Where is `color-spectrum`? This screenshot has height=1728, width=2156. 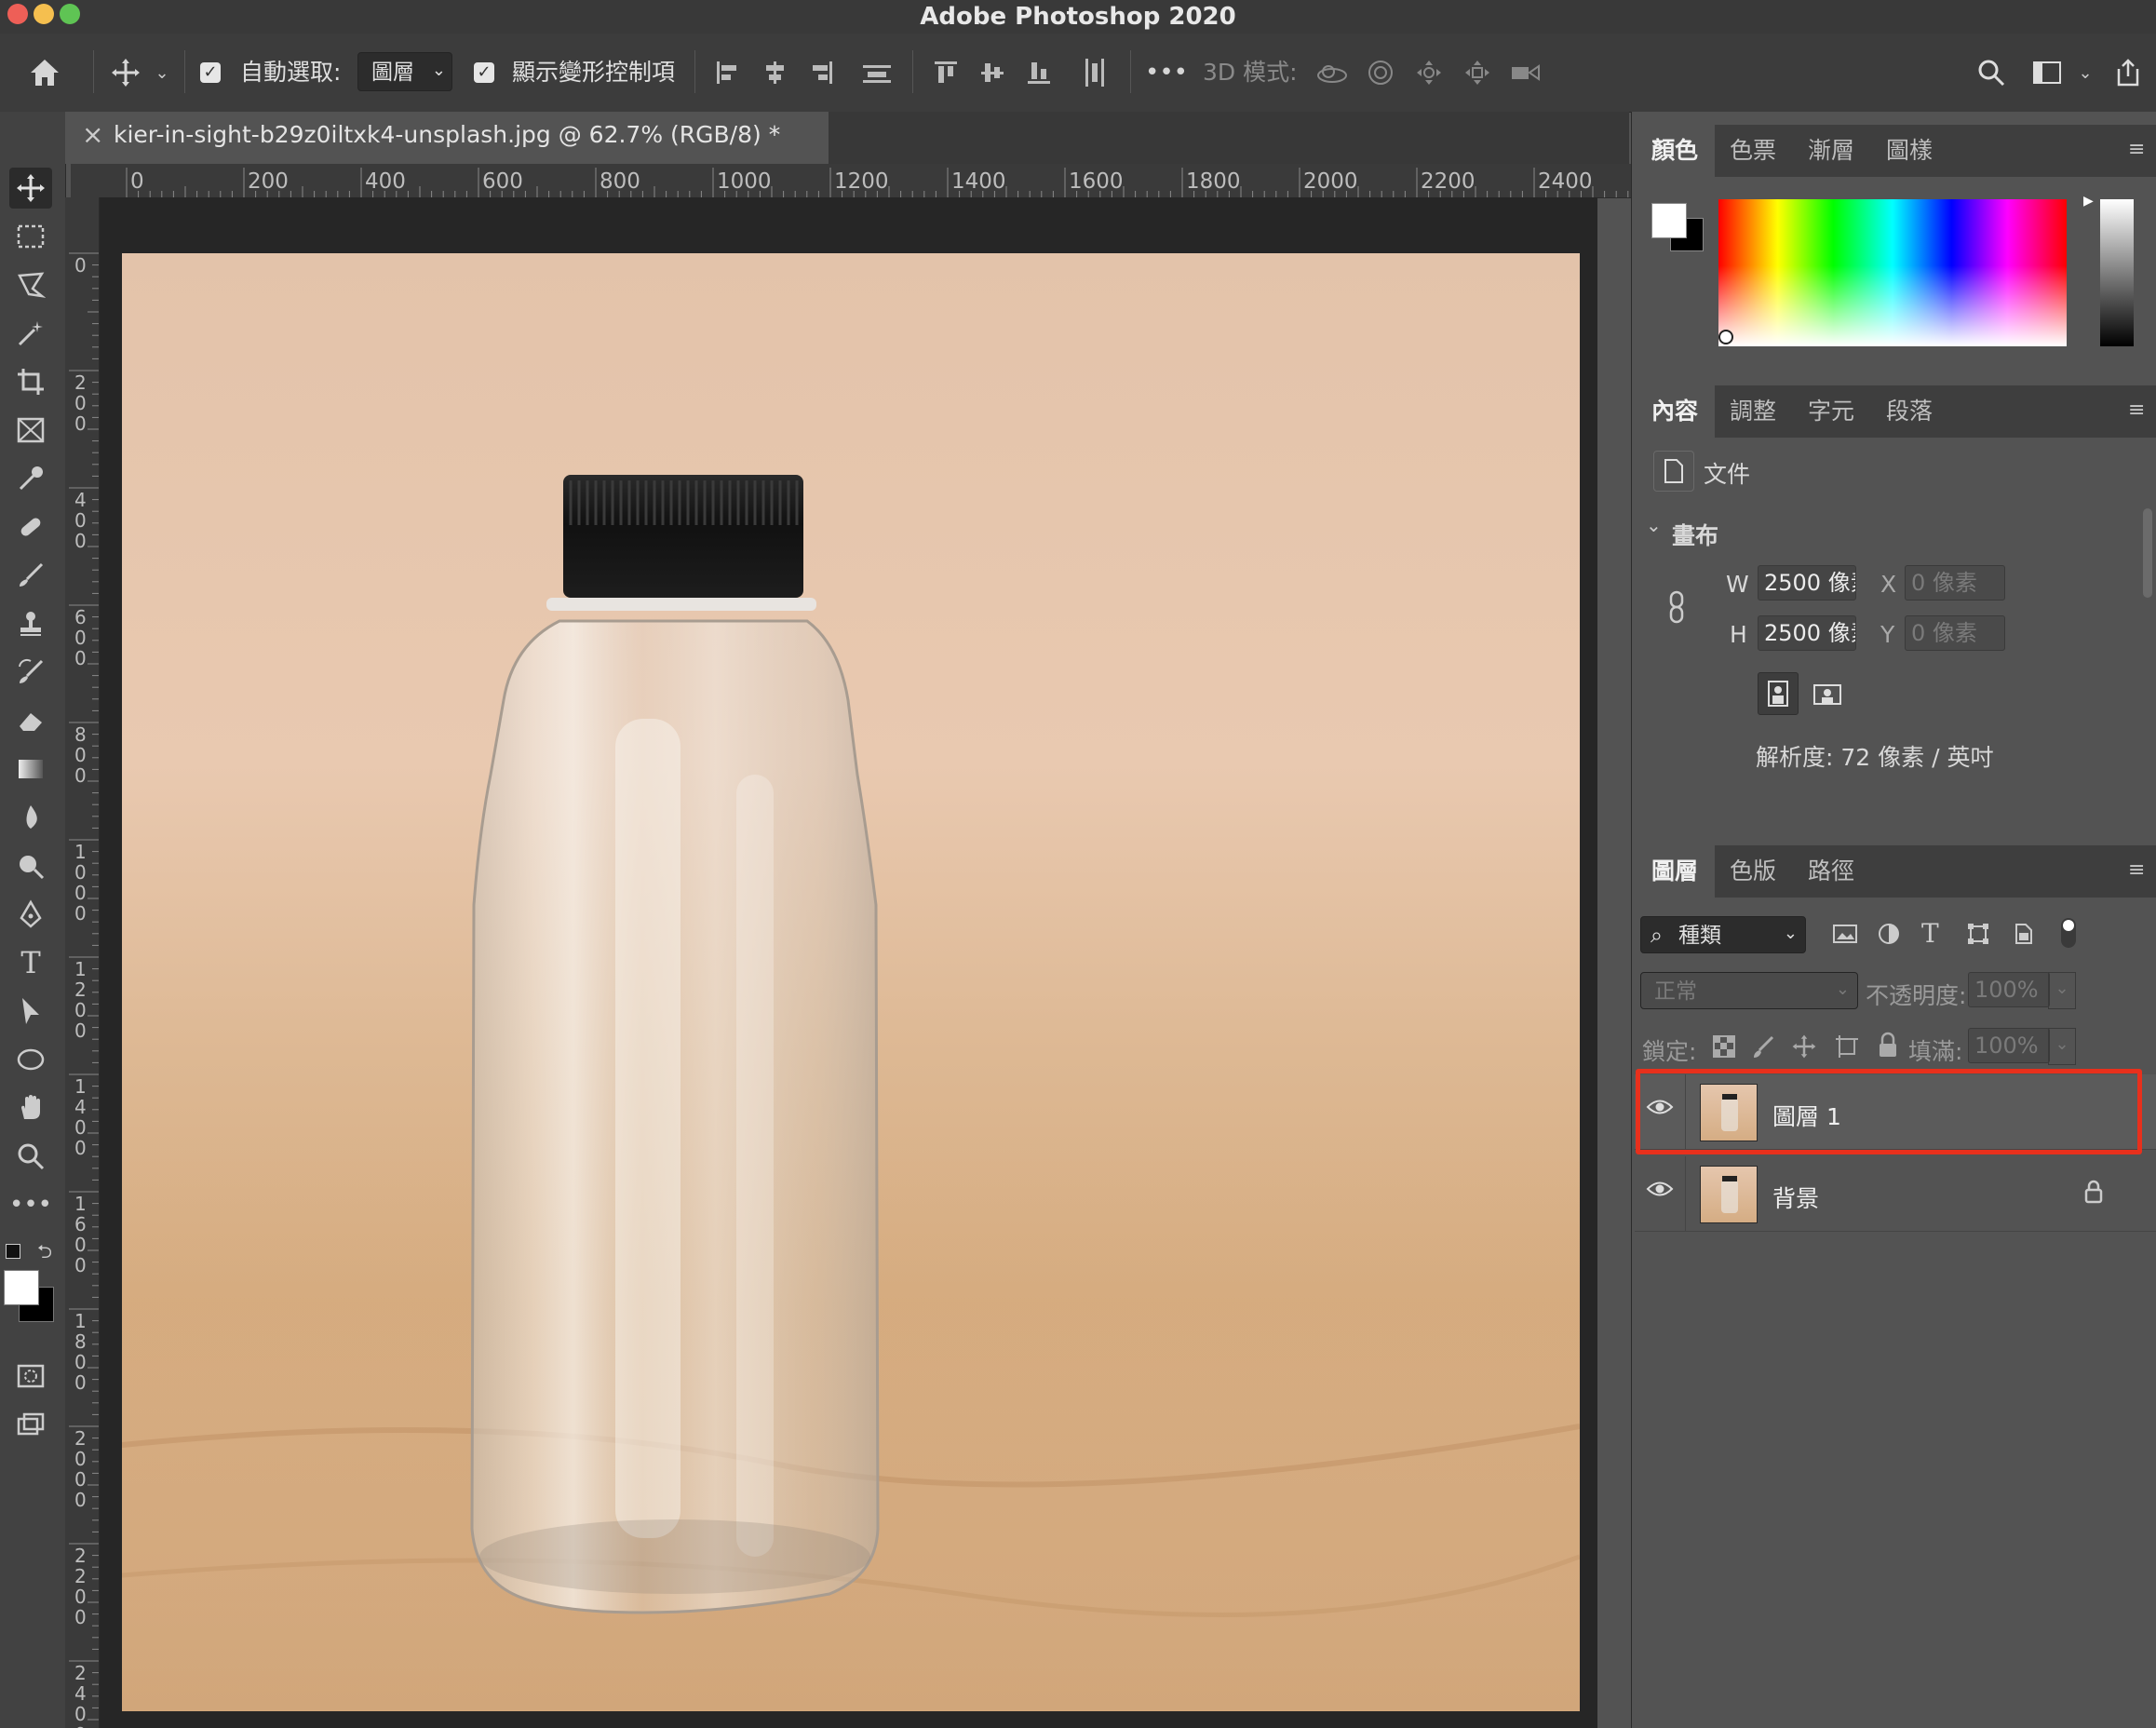 color-spectrum is located at coordinates (1892, 272).